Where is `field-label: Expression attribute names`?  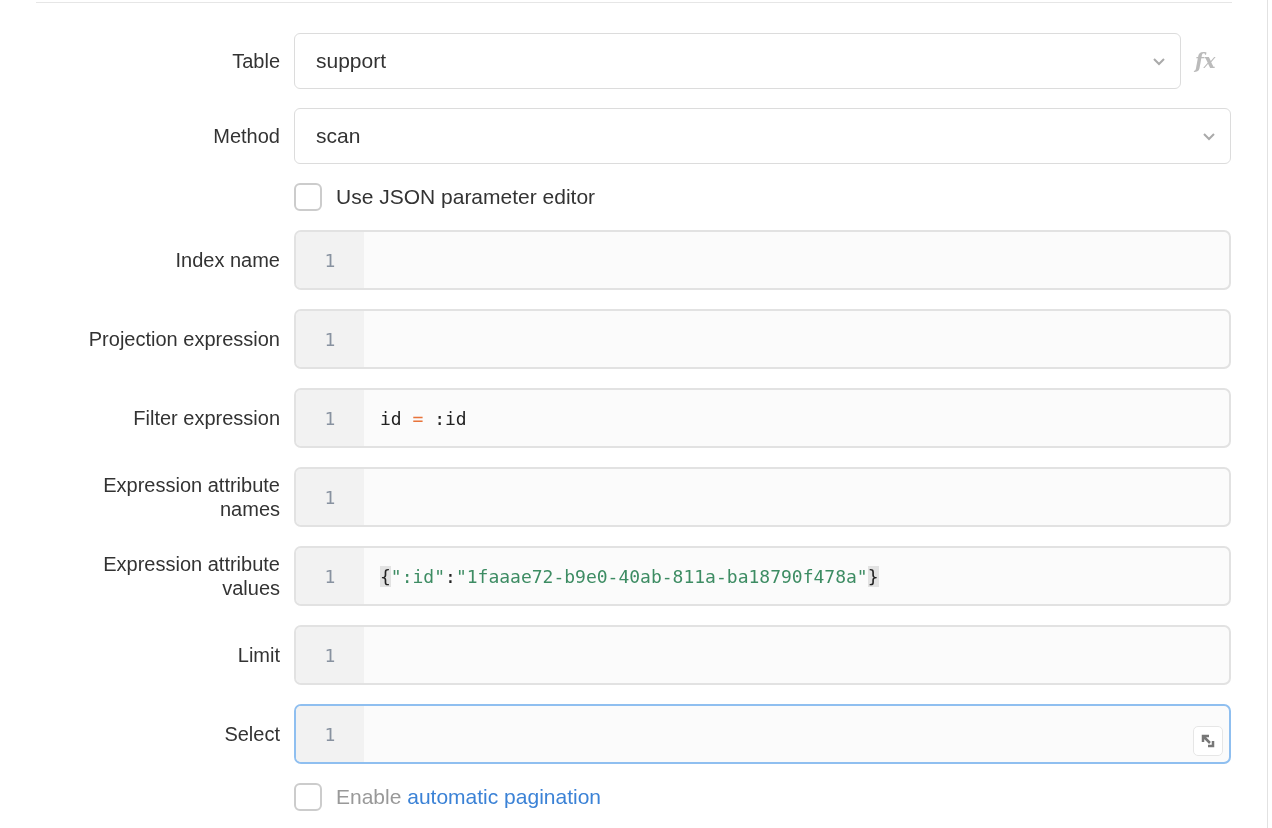
field-label: Expression attribute names is located at coordinates (191, 497).